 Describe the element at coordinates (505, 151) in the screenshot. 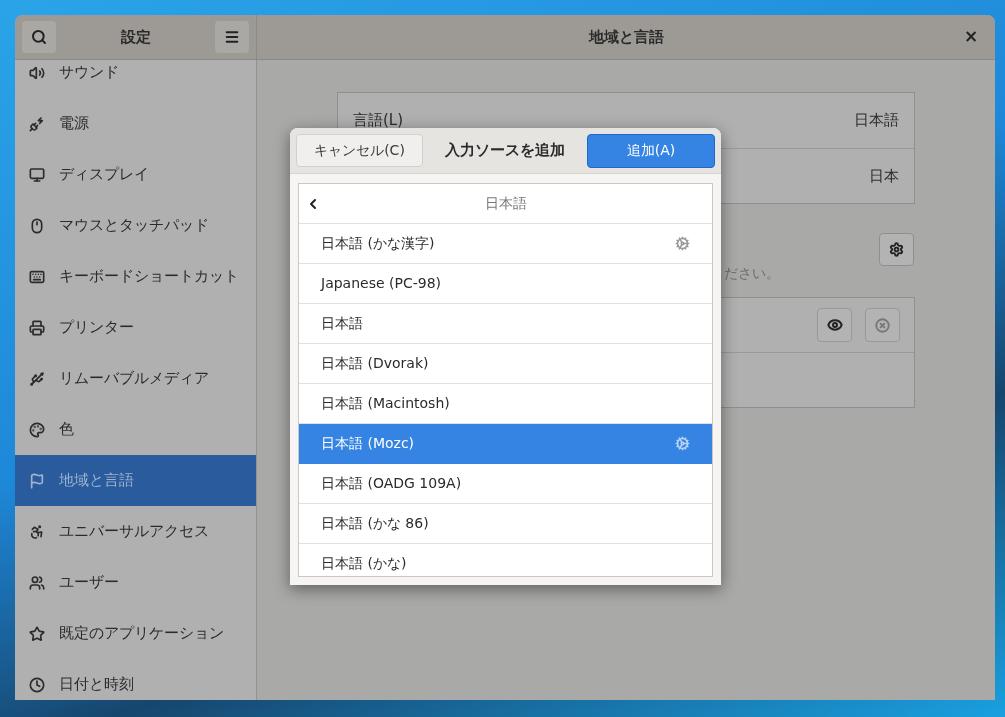

I see `dialog-title: 入力ソースを追加` at that location.